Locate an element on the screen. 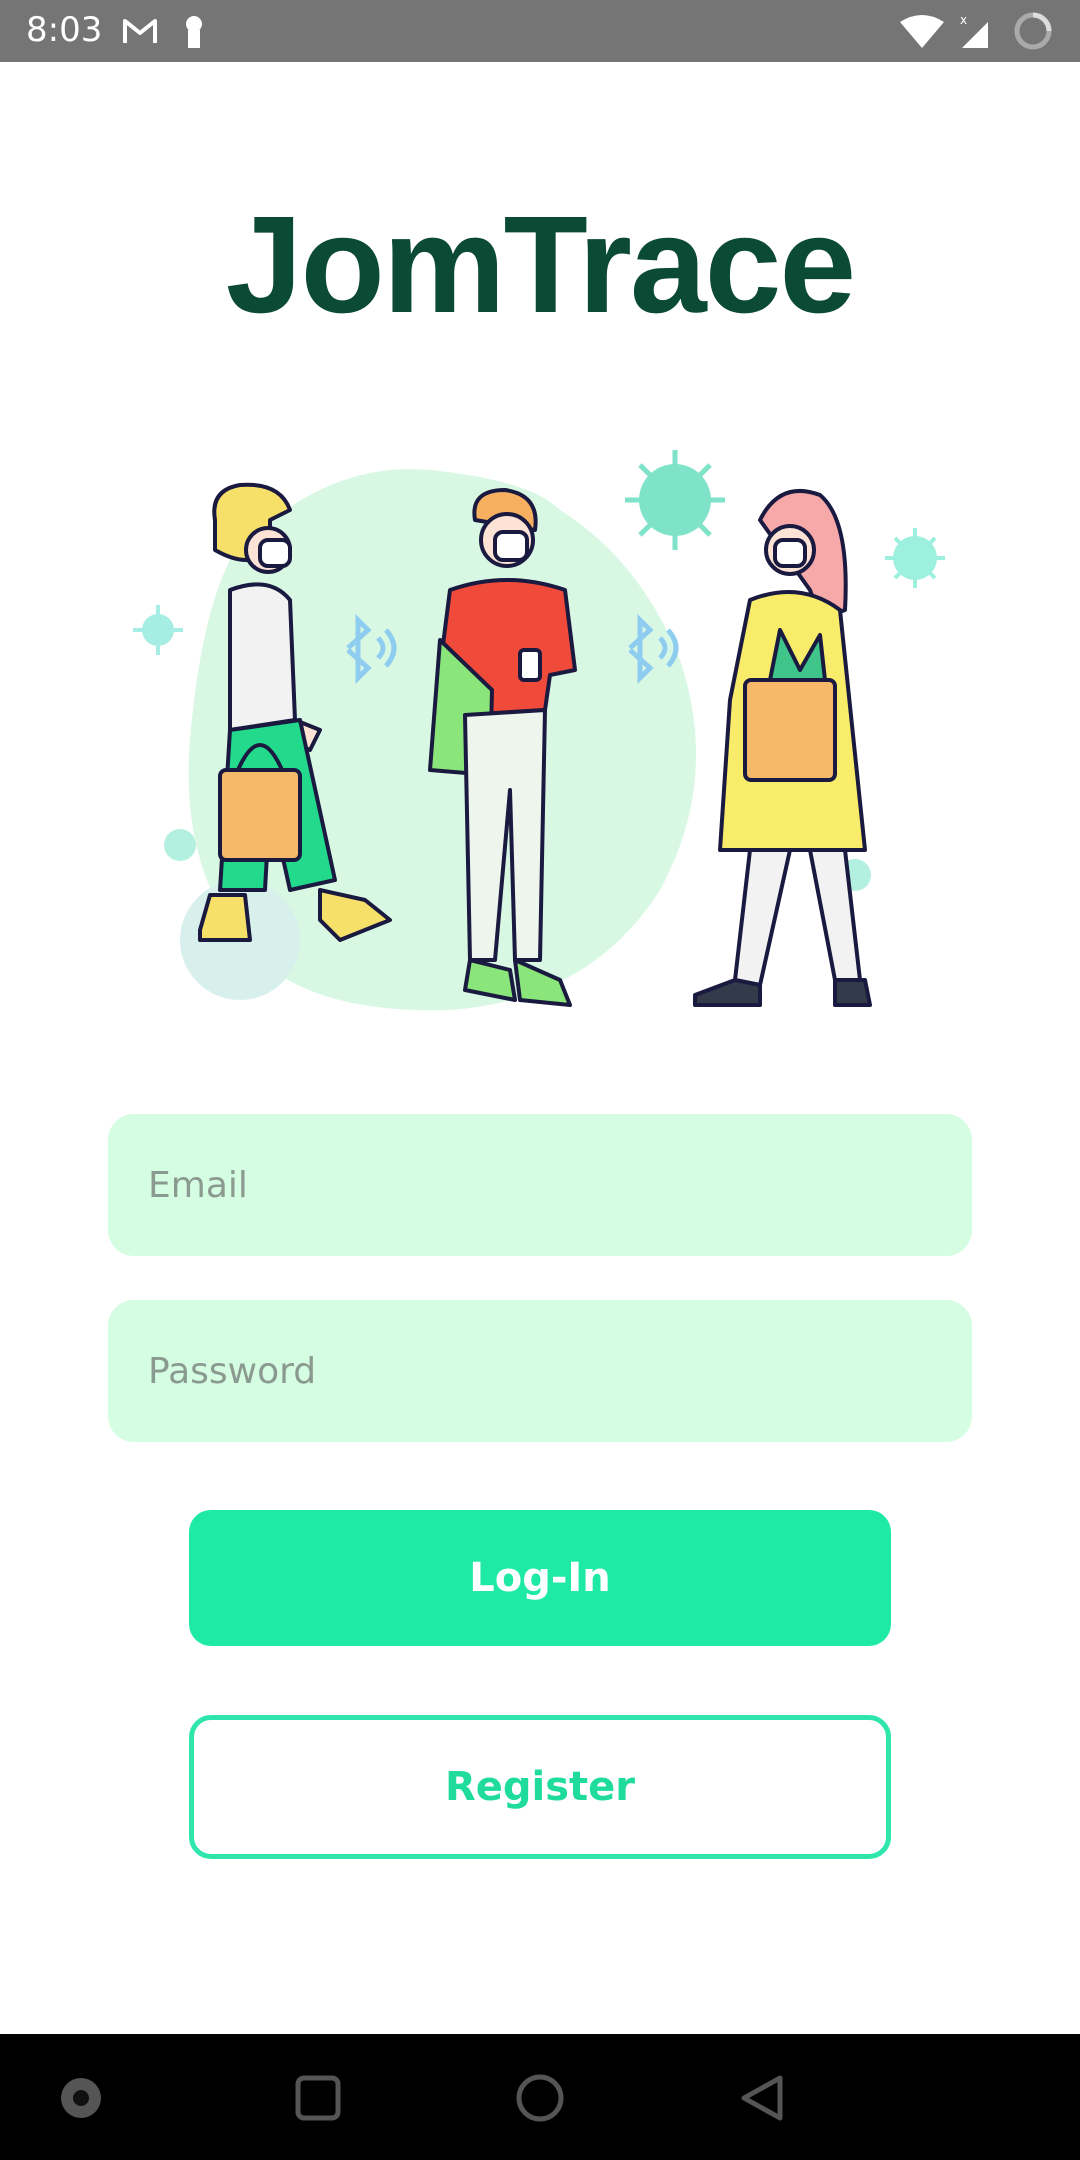  key-notification-icon is located at coordinates (194, 32).